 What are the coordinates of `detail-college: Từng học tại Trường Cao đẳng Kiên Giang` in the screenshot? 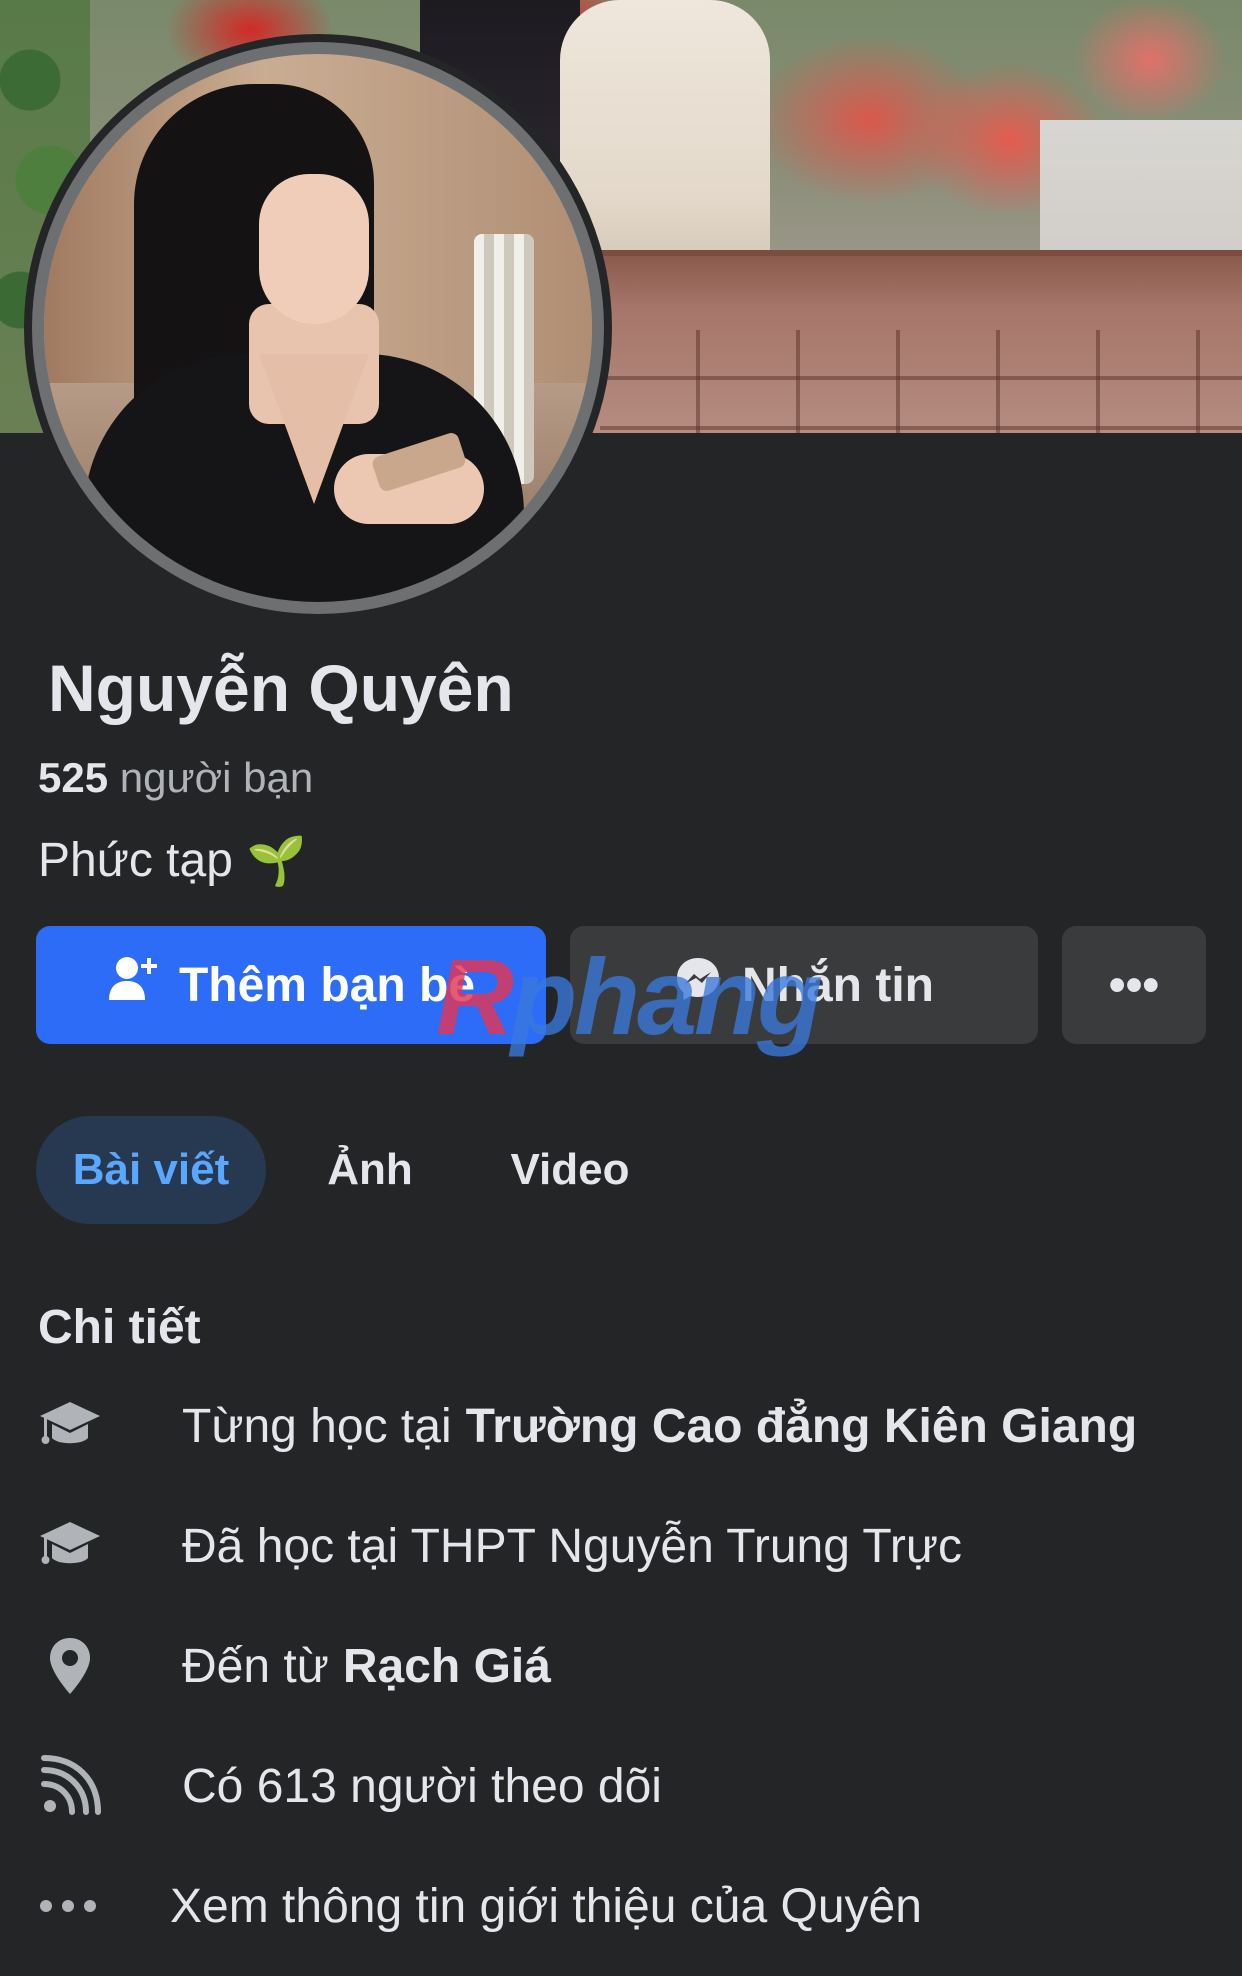 It's located at (587, 1426).